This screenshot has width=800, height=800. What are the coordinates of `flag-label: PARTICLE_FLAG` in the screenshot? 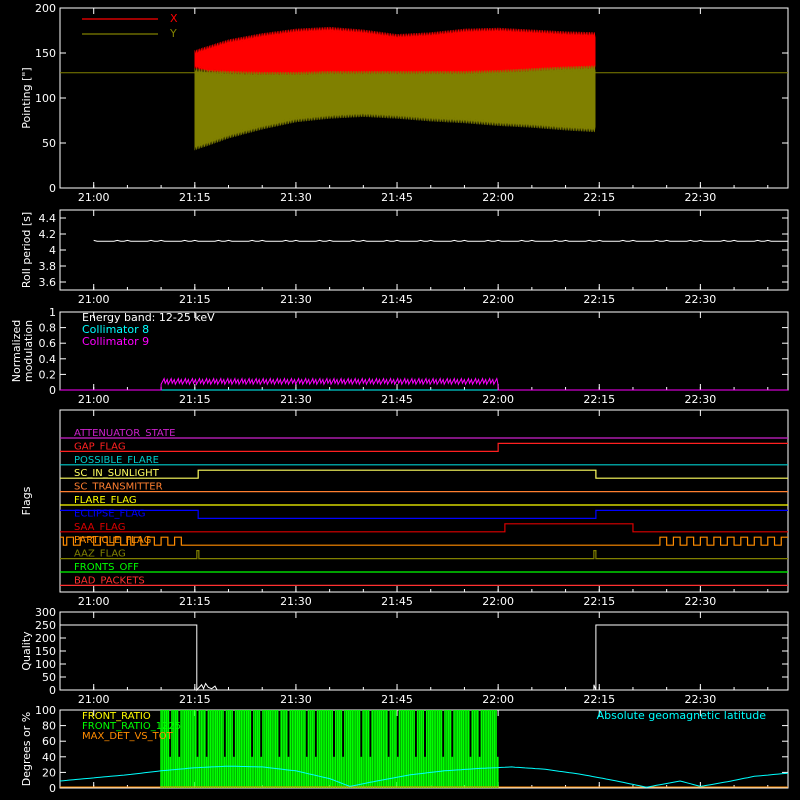 It's located at (112, 540).